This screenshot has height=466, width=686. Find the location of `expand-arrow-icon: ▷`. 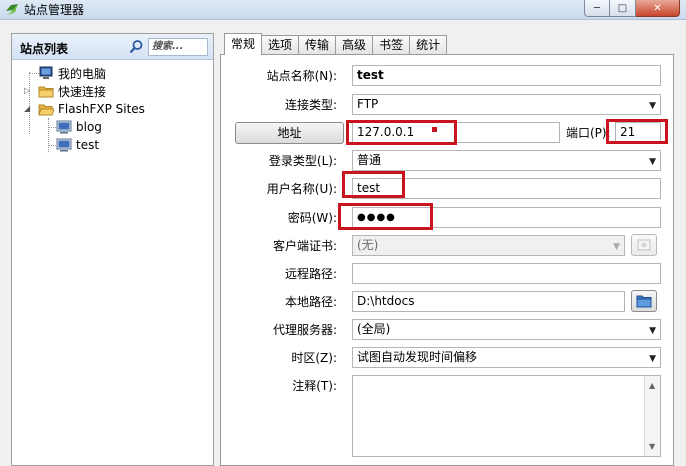

expand-arrow-icon: ▷ is located at coordinates (27, 90).